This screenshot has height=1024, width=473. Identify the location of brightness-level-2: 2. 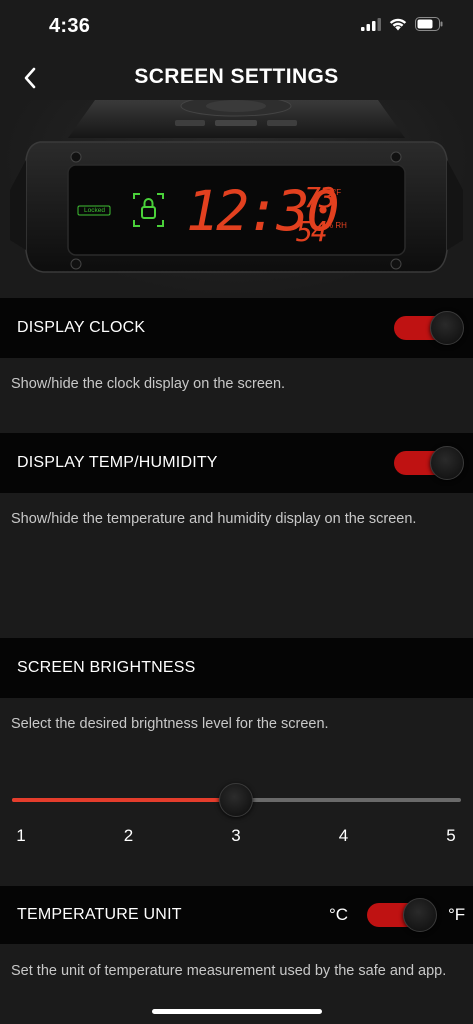
(128, 836).